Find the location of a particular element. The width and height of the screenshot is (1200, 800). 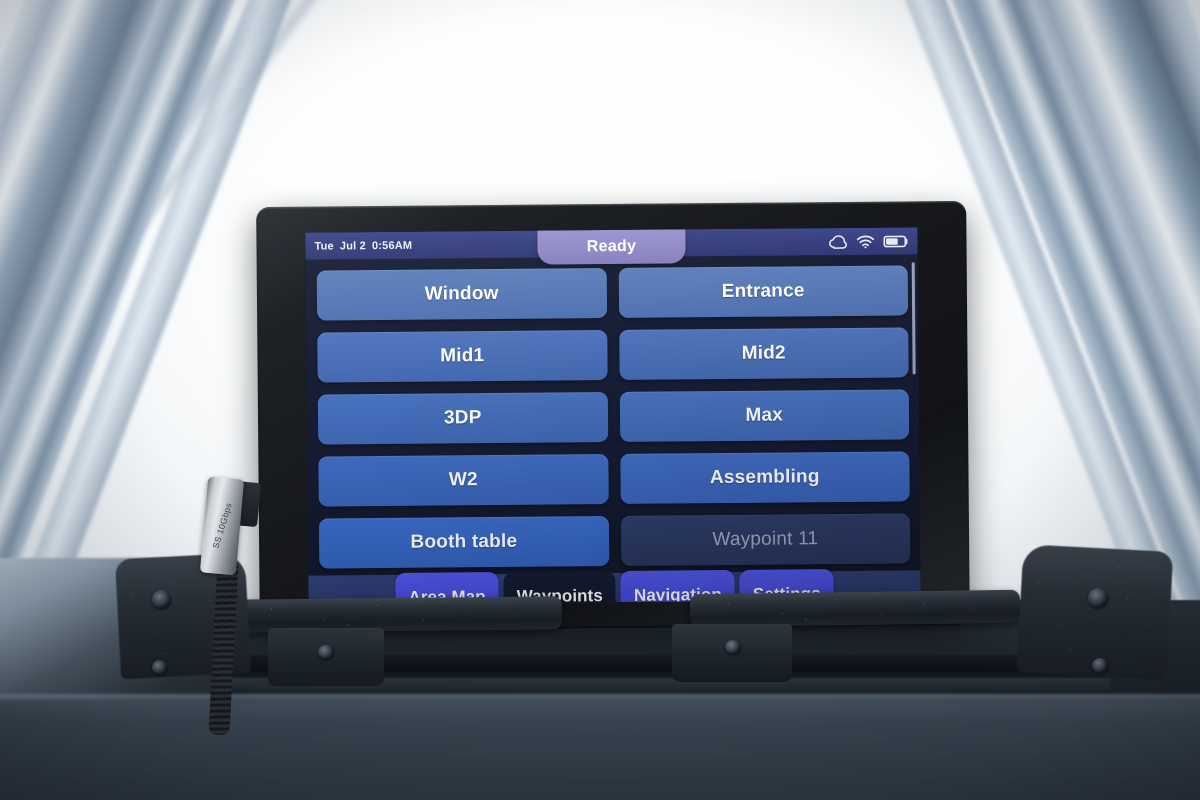

screw-bracket-right-lower is located at coordinates (1100, 665).